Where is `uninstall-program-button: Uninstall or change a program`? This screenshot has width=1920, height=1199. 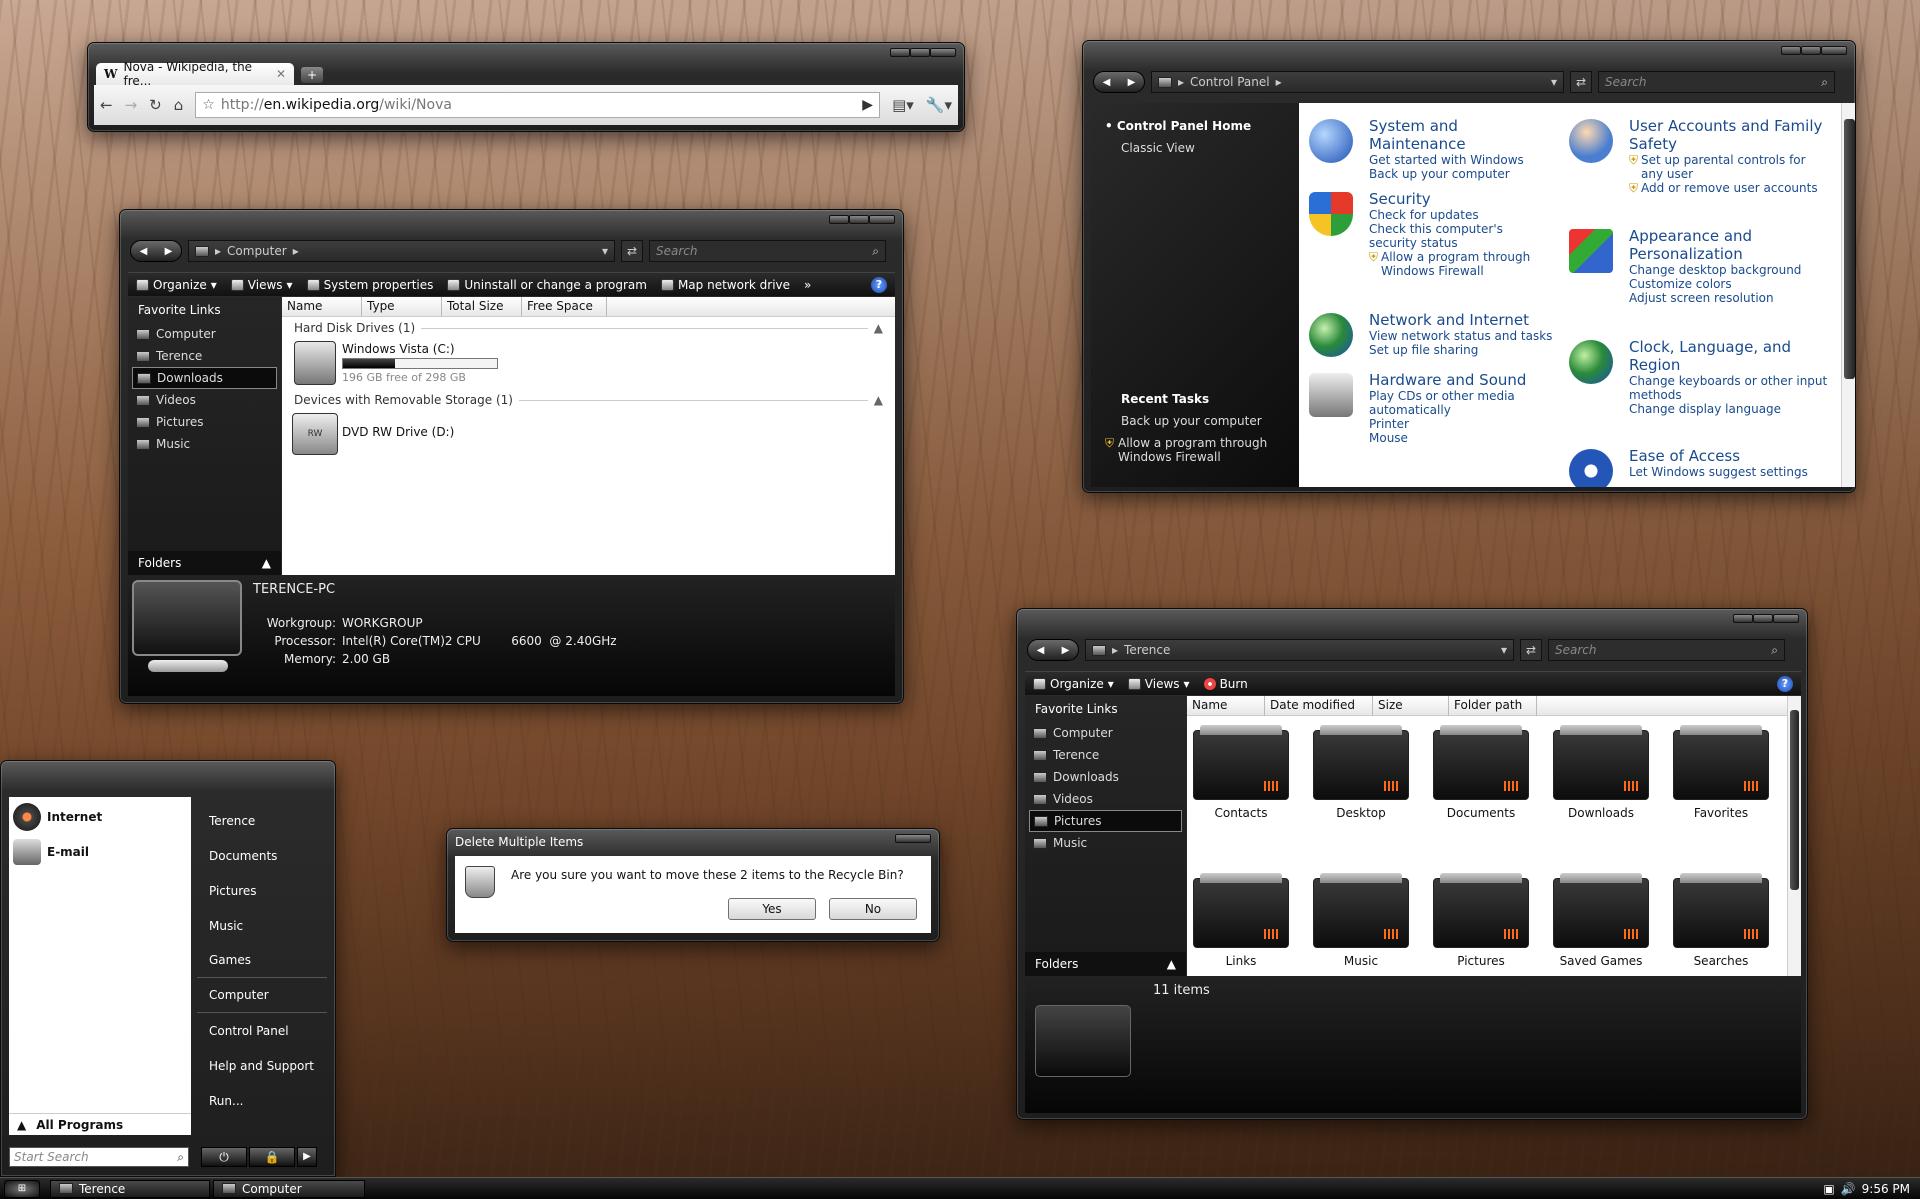 uninstall-program-button: Uninstall or change a program is located at coordinates (547, 285).